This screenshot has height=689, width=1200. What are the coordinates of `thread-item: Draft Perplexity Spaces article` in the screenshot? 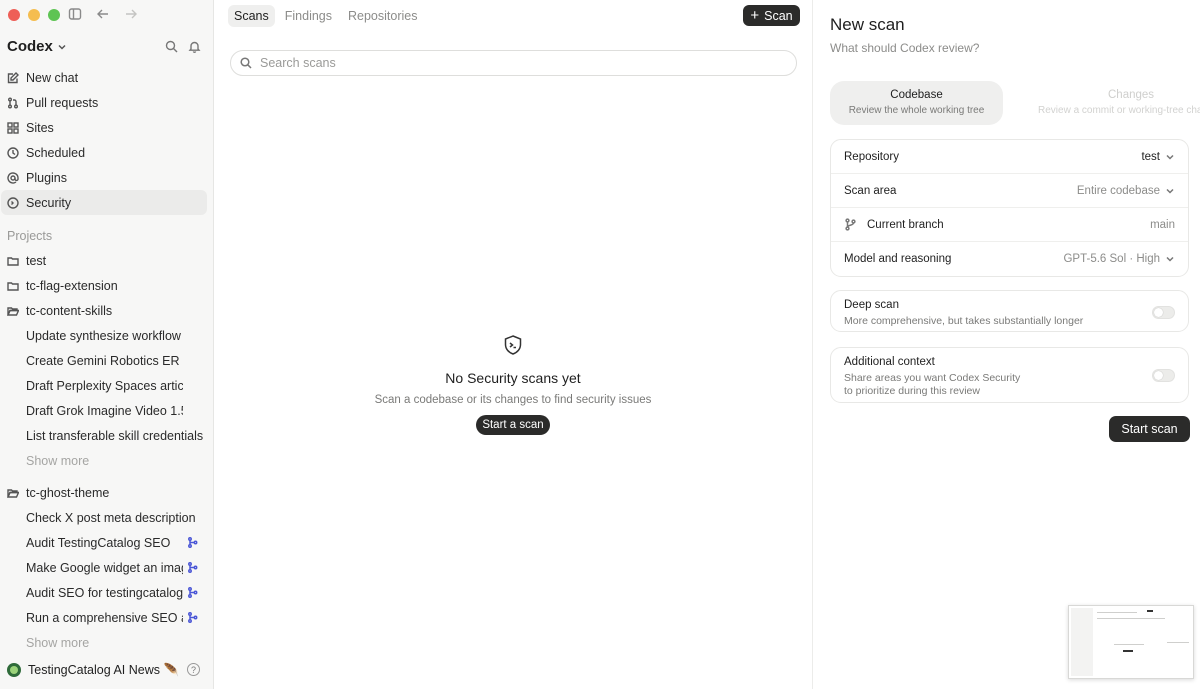 It's located at (105, 385).